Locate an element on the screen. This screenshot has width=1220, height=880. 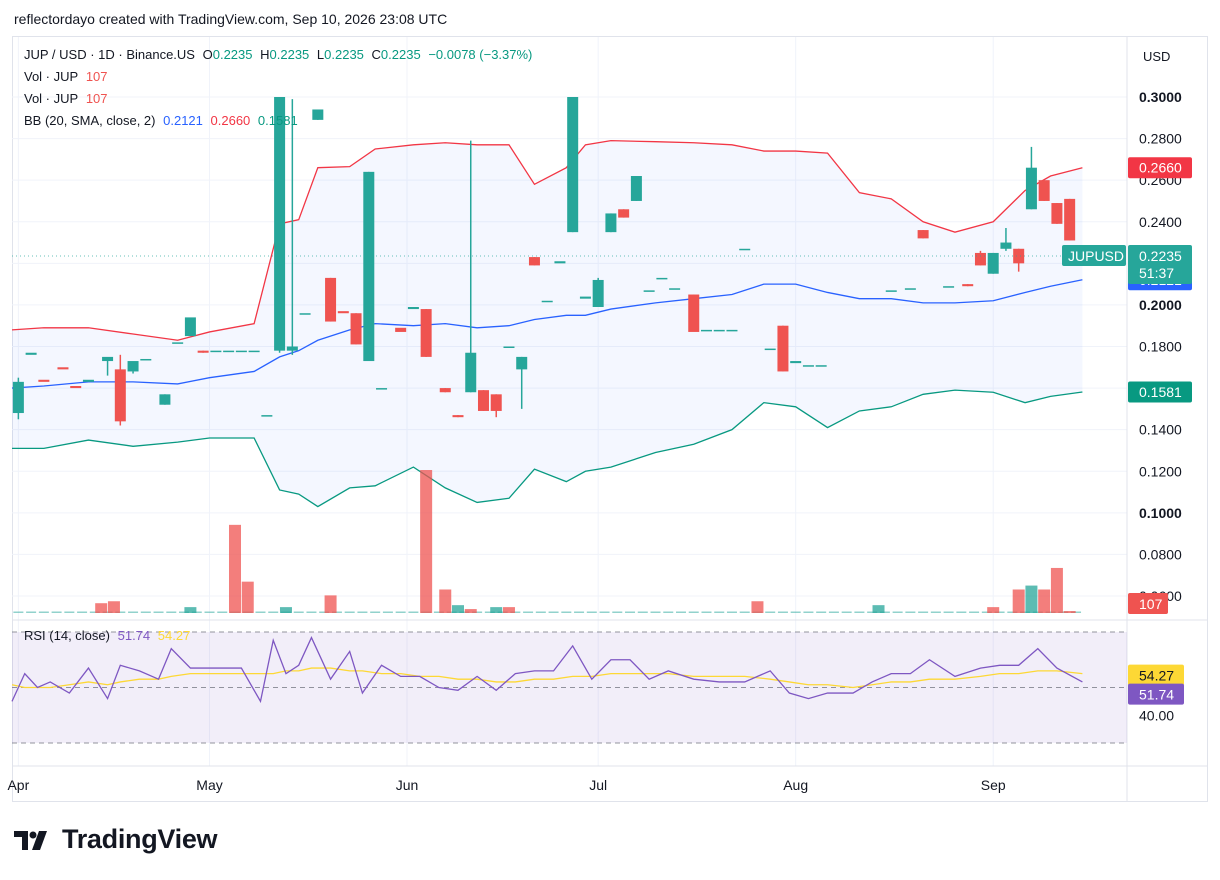
price-tick-label: 0.3000 is located at coordinates (1160, 97).